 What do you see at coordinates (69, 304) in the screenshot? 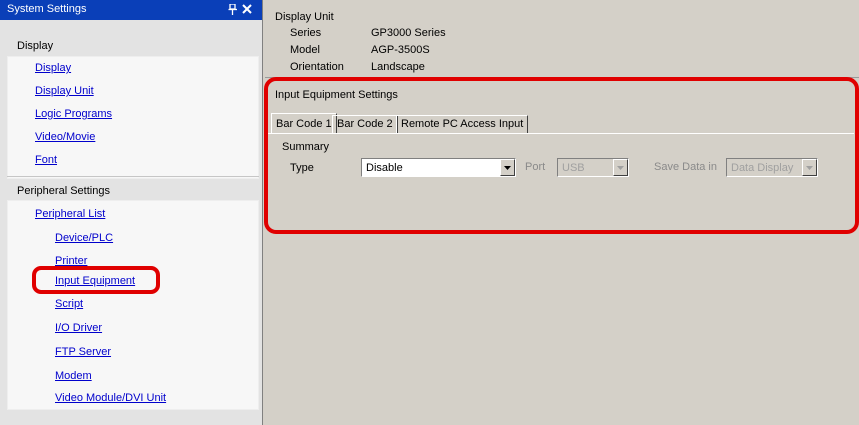
I see `nav-script: Script` at bounding box center [69, 304].